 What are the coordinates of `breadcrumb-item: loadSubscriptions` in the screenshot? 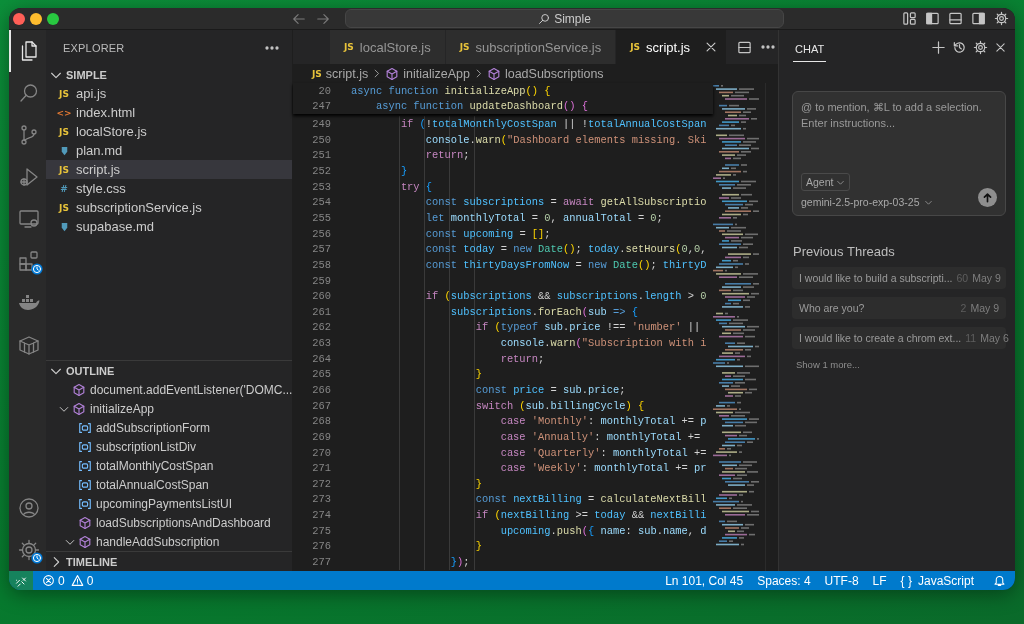 It's located at (545, 73).